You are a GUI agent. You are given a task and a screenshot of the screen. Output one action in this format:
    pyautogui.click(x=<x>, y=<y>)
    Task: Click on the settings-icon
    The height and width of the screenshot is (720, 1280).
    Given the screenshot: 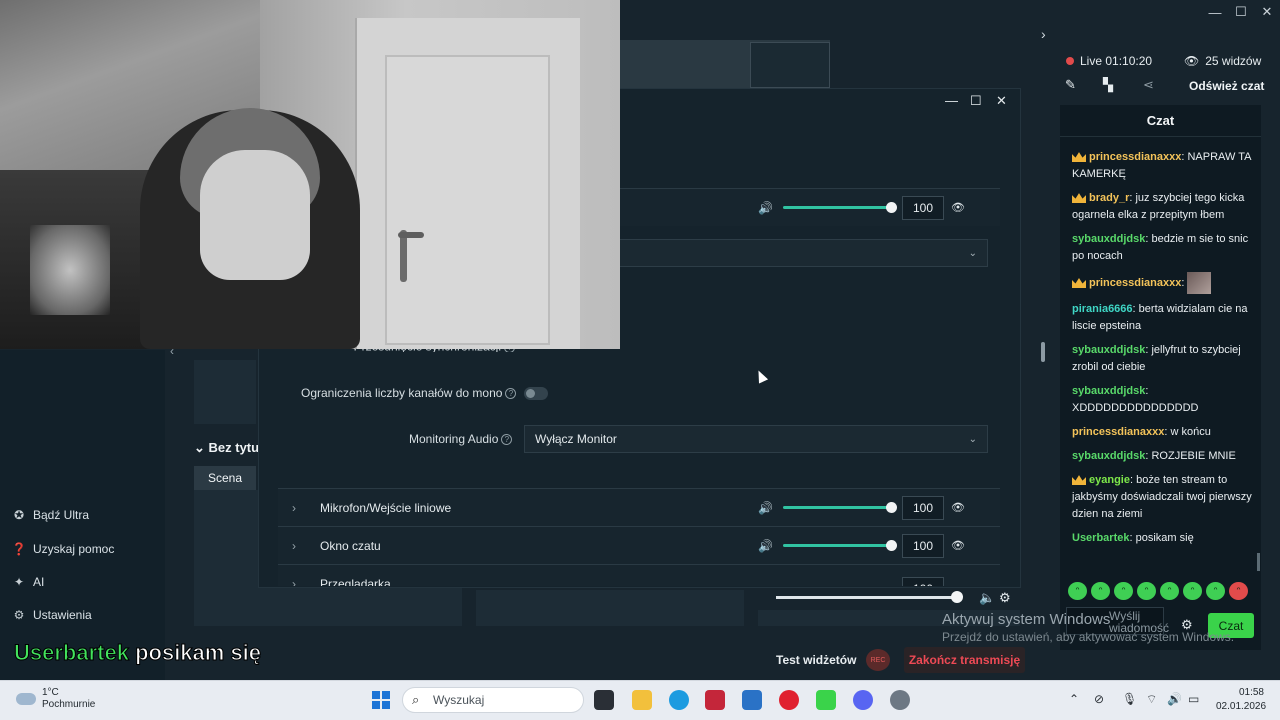 What is the action you would take?
    pyautogui.click(x=900, y=700)
    